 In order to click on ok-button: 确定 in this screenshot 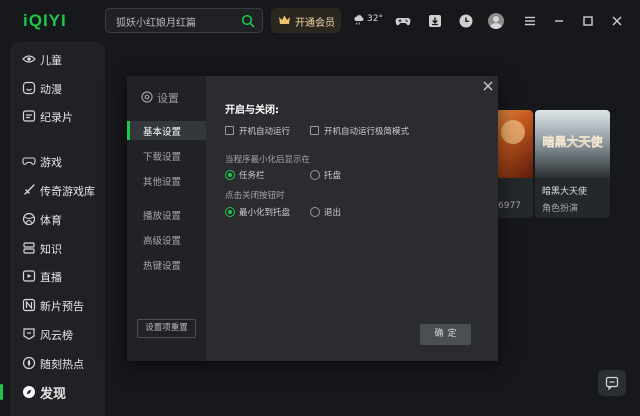, I will do `click(445, 334)`.